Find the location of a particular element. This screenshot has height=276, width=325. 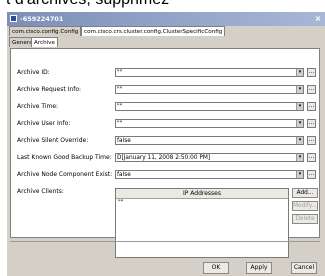

app-icon is located at coordinates (13, 18).